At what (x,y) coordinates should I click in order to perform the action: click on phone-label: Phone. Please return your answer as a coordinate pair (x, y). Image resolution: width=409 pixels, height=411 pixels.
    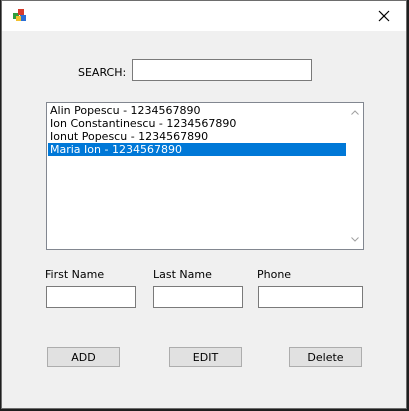
    Looking at the image, I should click on (274, 274).